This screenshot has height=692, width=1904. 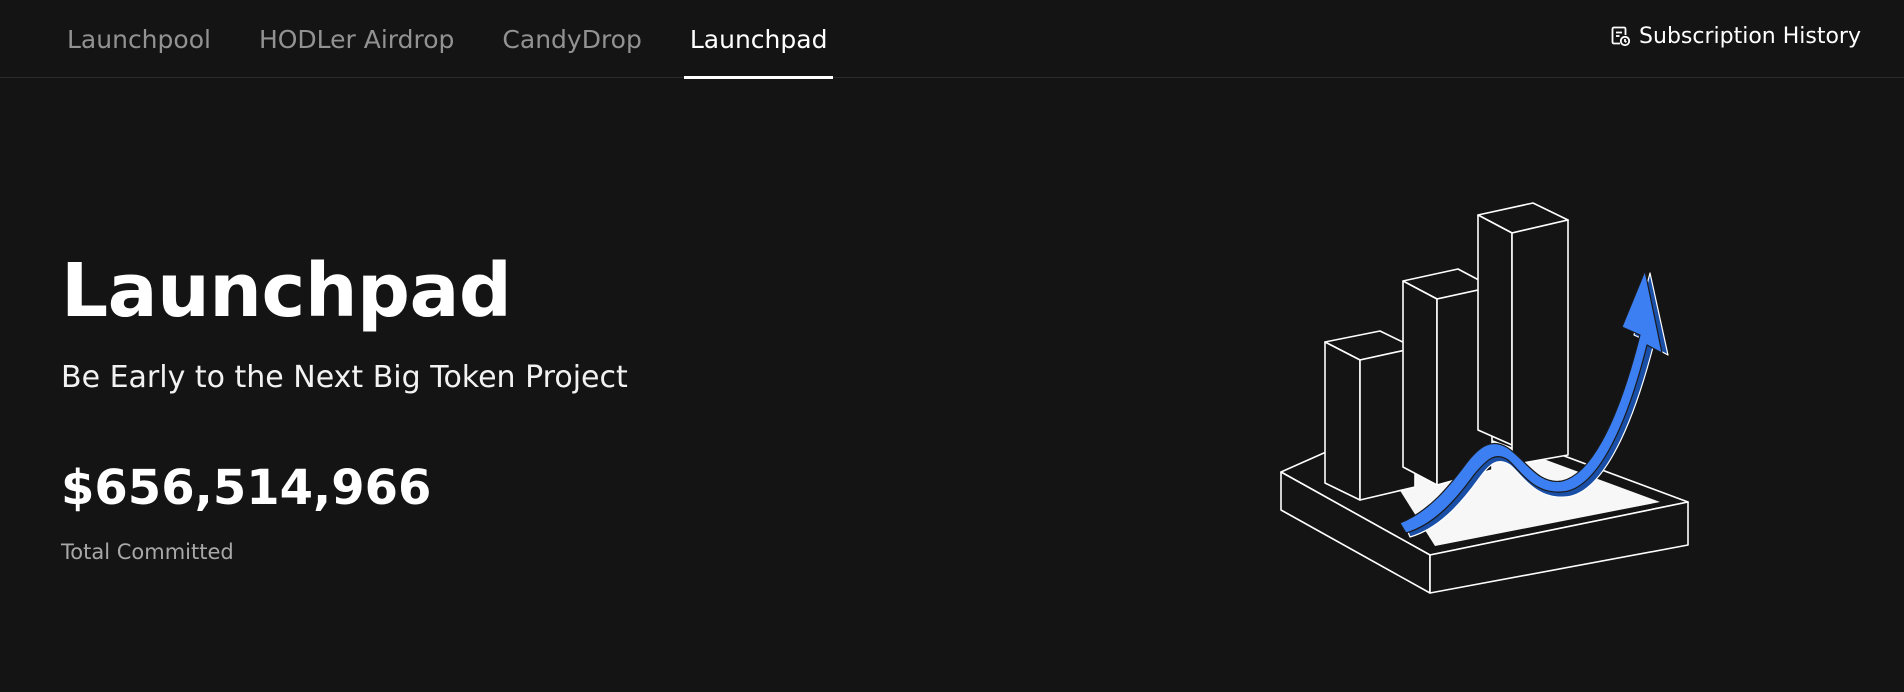 I want to click on tab-launchpad: Launchpad, so click(x=758, y=39).